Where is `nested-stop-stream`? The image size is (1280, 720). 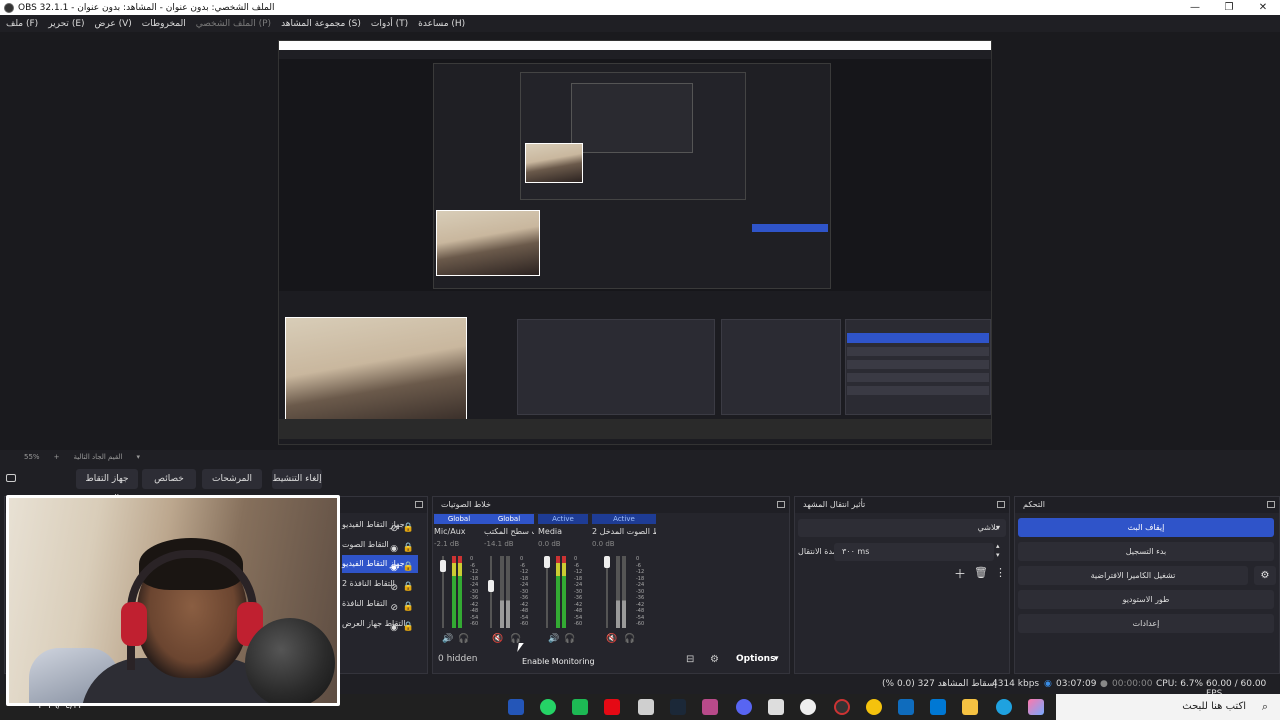
nested-stop-stream is located at coordinates (918, 338).